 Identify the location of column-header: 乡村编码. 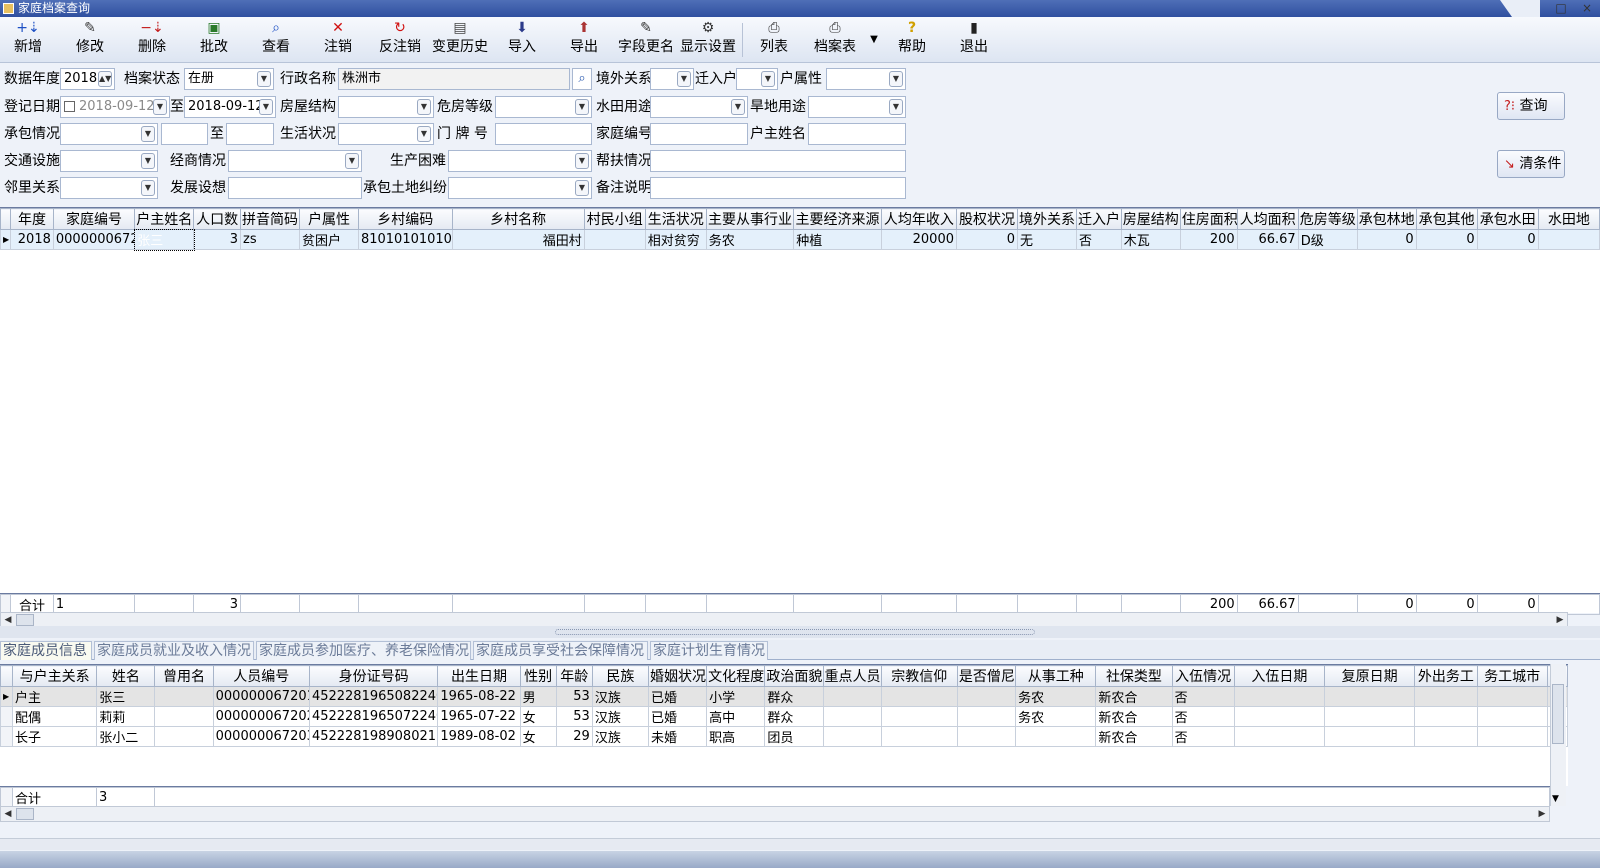
(405, 219).